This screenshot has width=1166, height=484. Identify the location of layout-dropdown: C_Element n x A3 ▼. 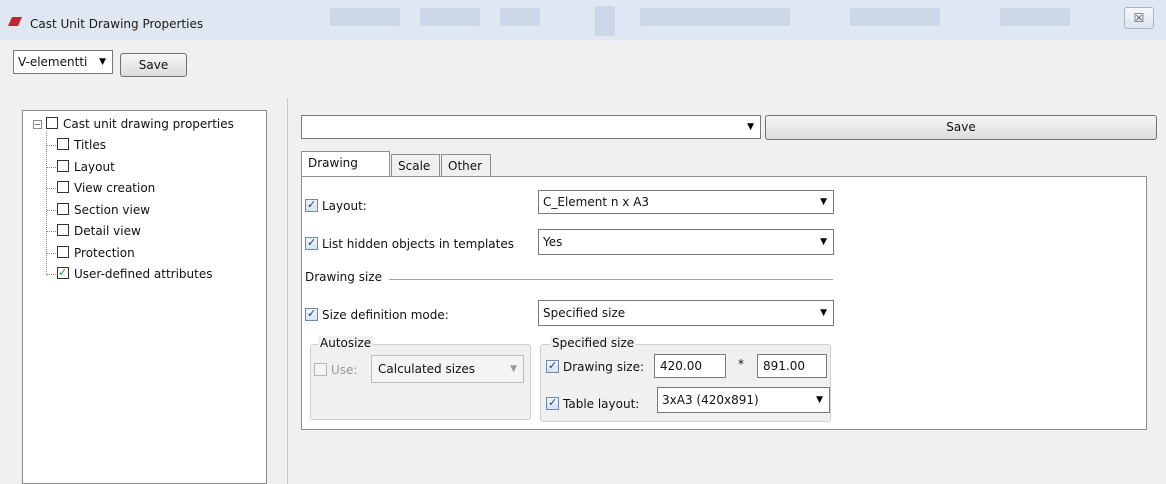
(686, 202).